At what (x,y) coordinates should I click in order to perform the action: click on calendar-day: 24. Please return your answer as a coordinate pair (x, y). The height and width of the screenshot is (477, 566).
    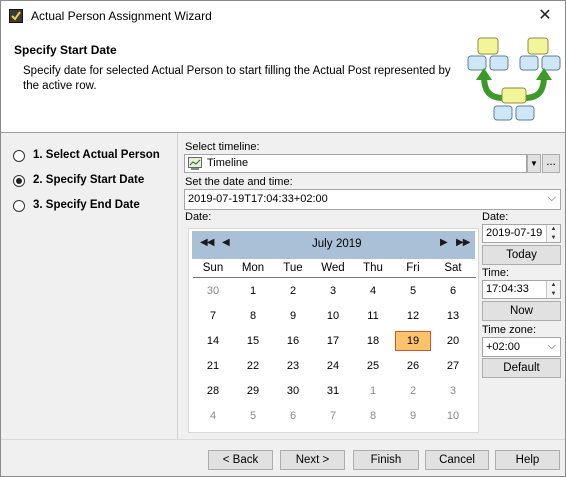
    Looking at the image, I should click on (333, 366).